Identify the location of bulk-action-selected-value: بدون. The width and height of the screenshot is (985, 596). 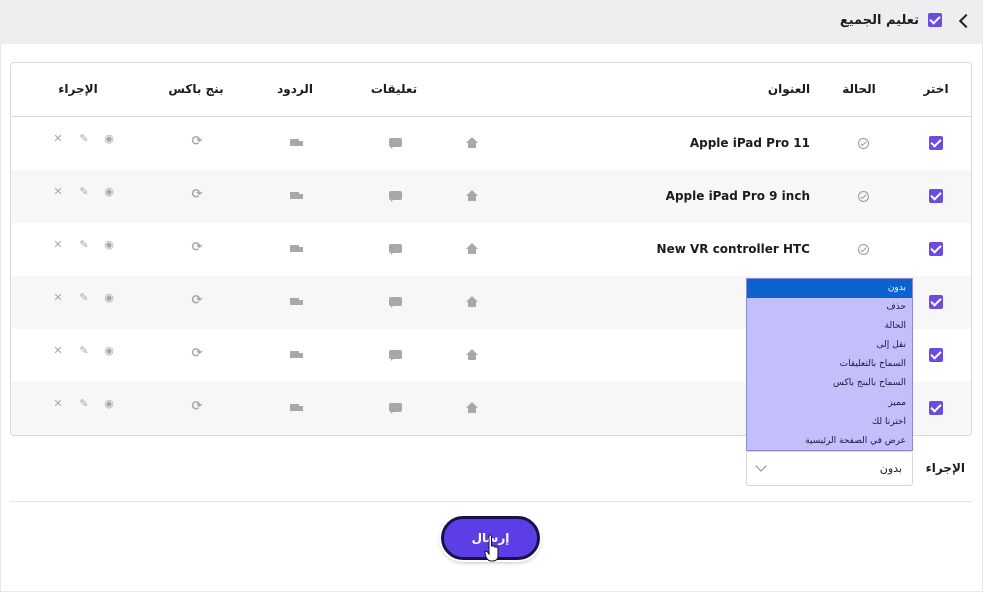
(890, 468).